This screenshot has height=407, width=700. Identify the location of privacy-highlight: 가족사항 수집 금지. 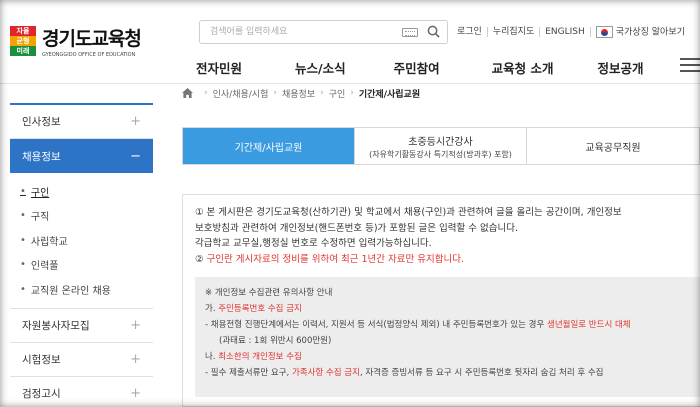
(325, 373).